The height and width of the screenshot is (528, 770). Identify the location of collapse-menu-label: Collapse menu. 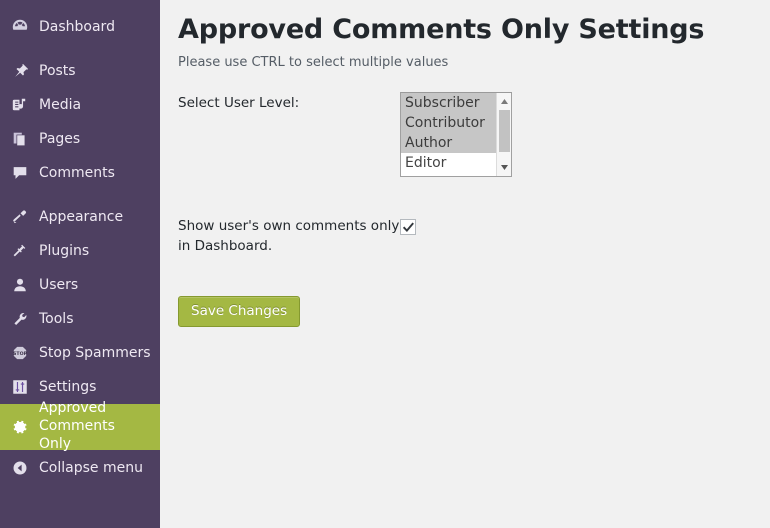
(91, 467).